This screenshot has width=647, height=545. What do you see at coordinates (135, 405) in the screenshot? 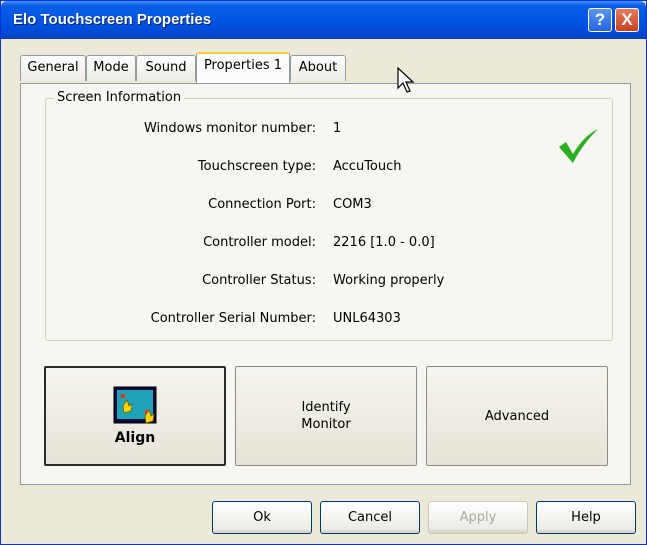
I see `align-icon` at bounding box center [135, 405].